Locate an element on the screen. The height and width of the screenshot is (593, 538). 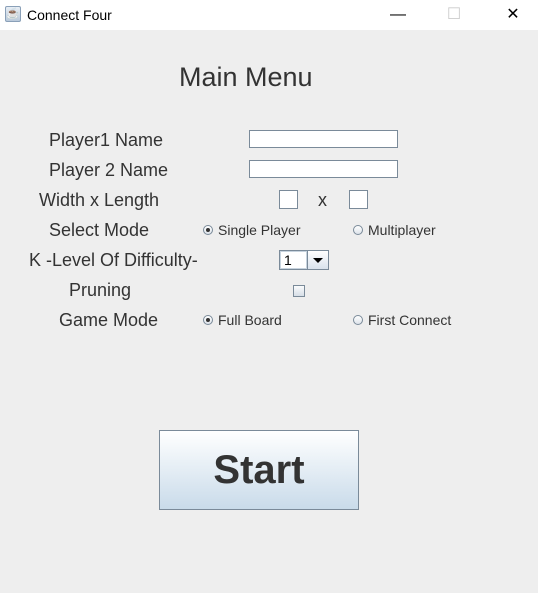
radio-first-connect: First Connect is located at coordinates (402, 320).